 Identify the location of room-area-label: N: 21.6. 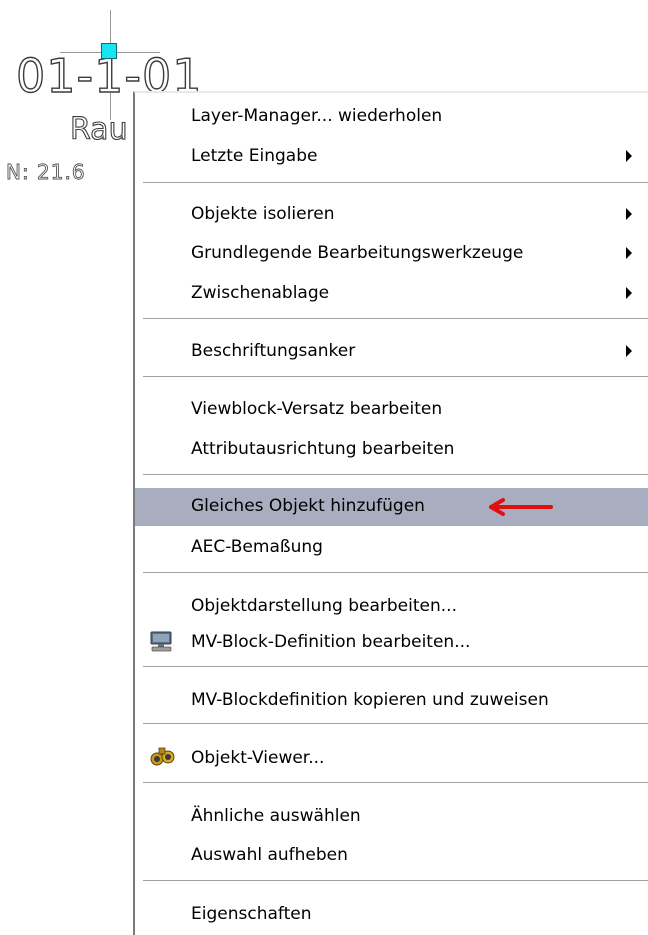
(46, 172).